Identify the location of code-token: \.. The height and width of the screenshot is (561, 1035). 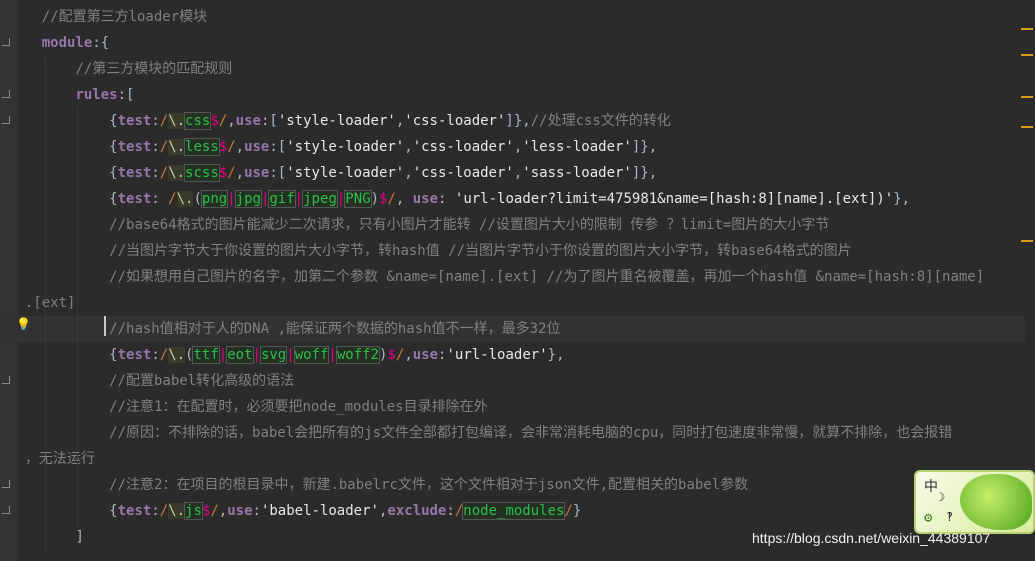
(177, 147).